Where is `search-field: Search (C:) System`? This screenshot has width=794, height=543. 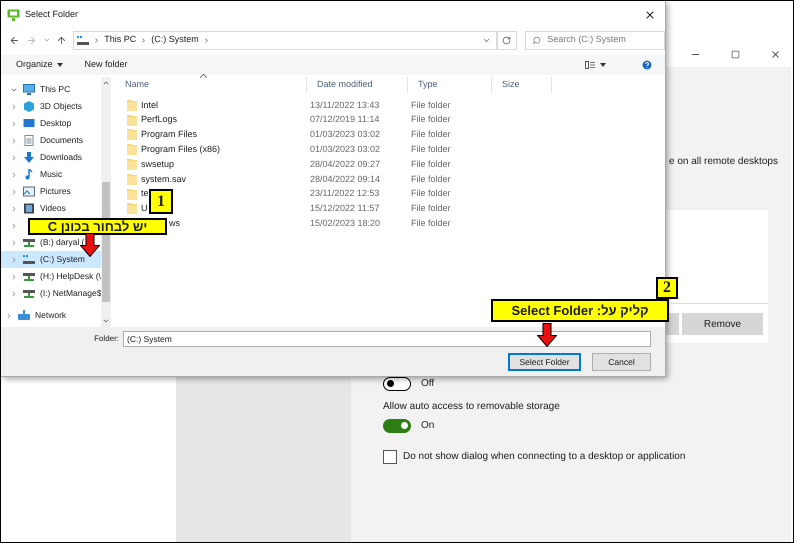 search-field: Search (C:) System is located at coordinates (595, 40).